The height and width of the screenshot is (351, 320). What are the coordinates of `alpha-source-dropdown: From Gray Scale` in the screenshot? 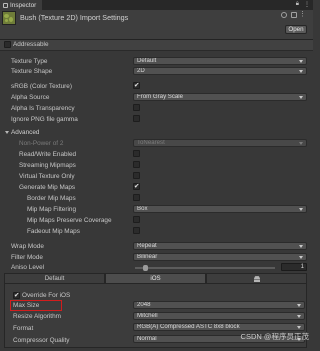 It's located at (220, 97).